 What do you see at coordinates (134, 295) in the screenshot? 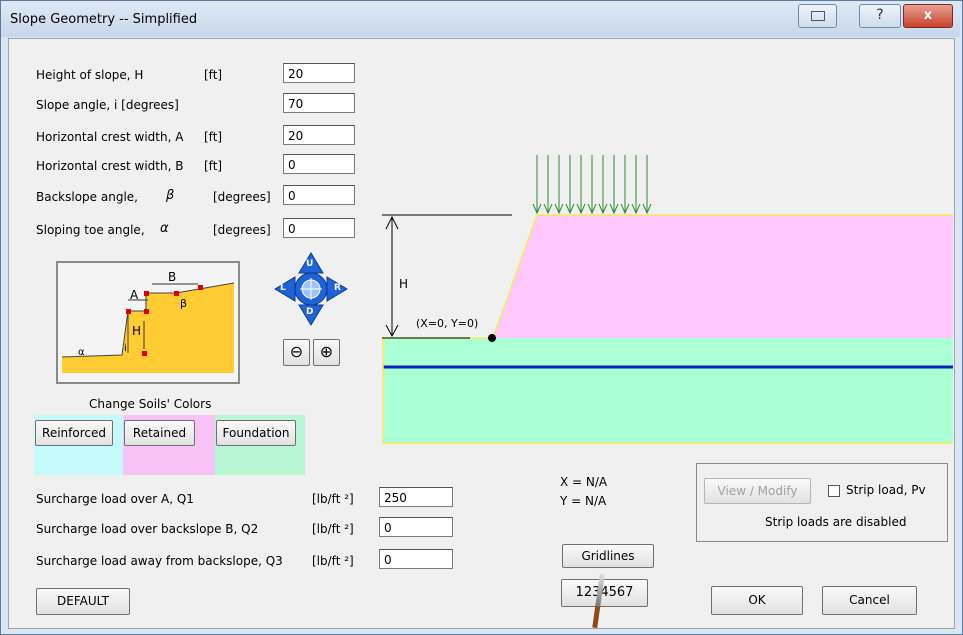
I see `schematic-label-a: A` at bounding box center [134, 295].